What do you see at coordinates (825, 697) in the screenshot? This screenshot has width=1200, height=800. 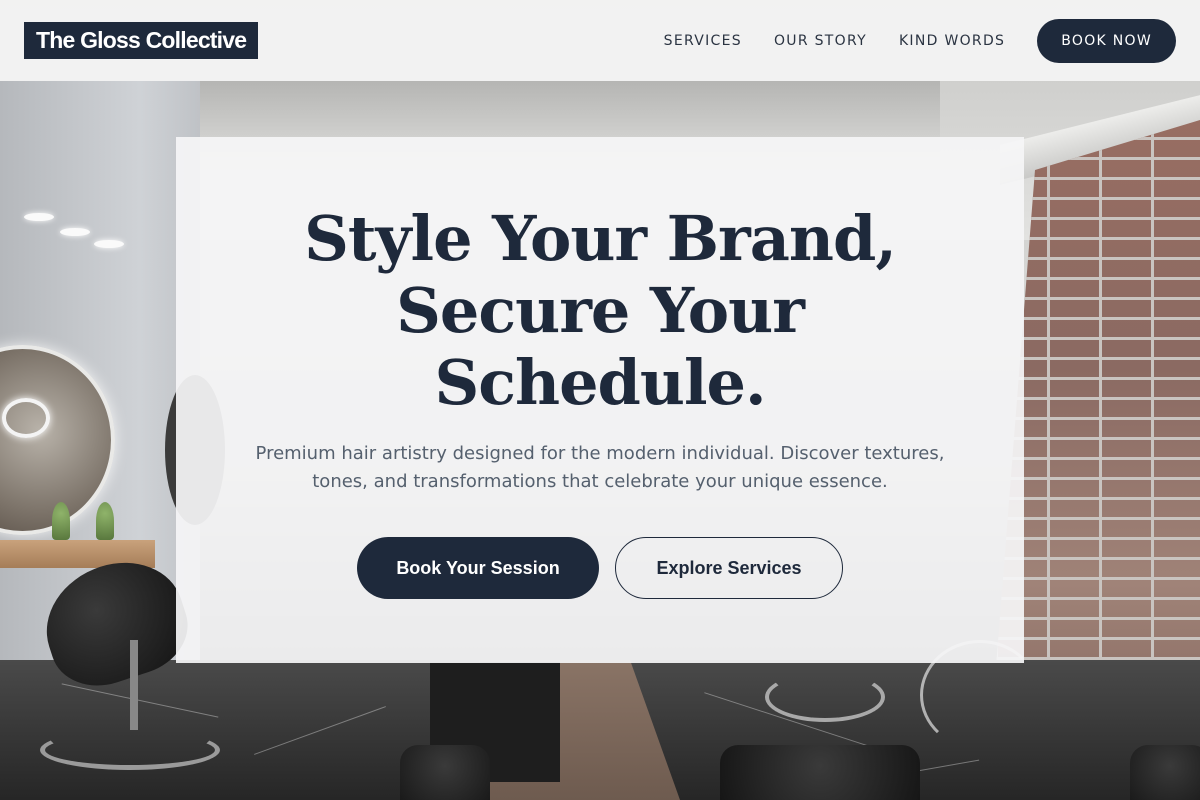 I see `stool-base` at bounding box center [825, 697].